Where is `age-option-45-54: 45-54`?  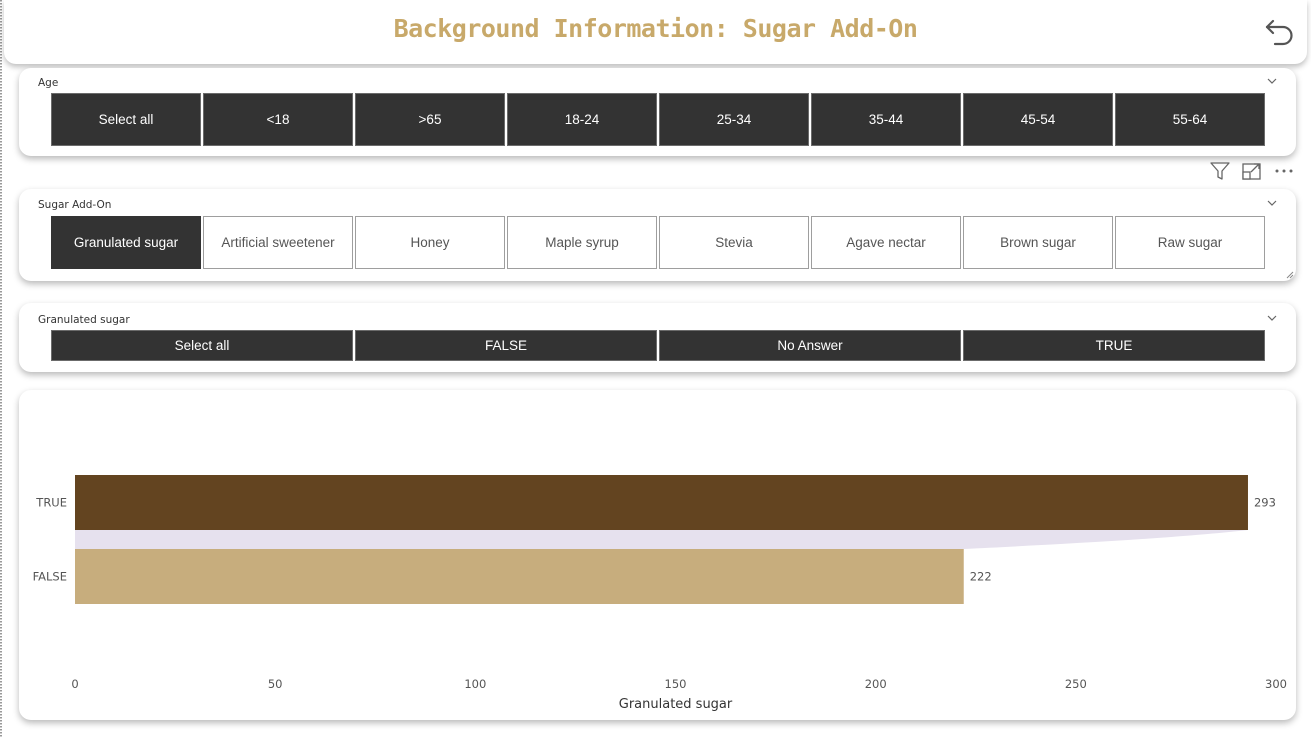 age-option-45-54: 45-54 is located at coordinates (1038, 119).